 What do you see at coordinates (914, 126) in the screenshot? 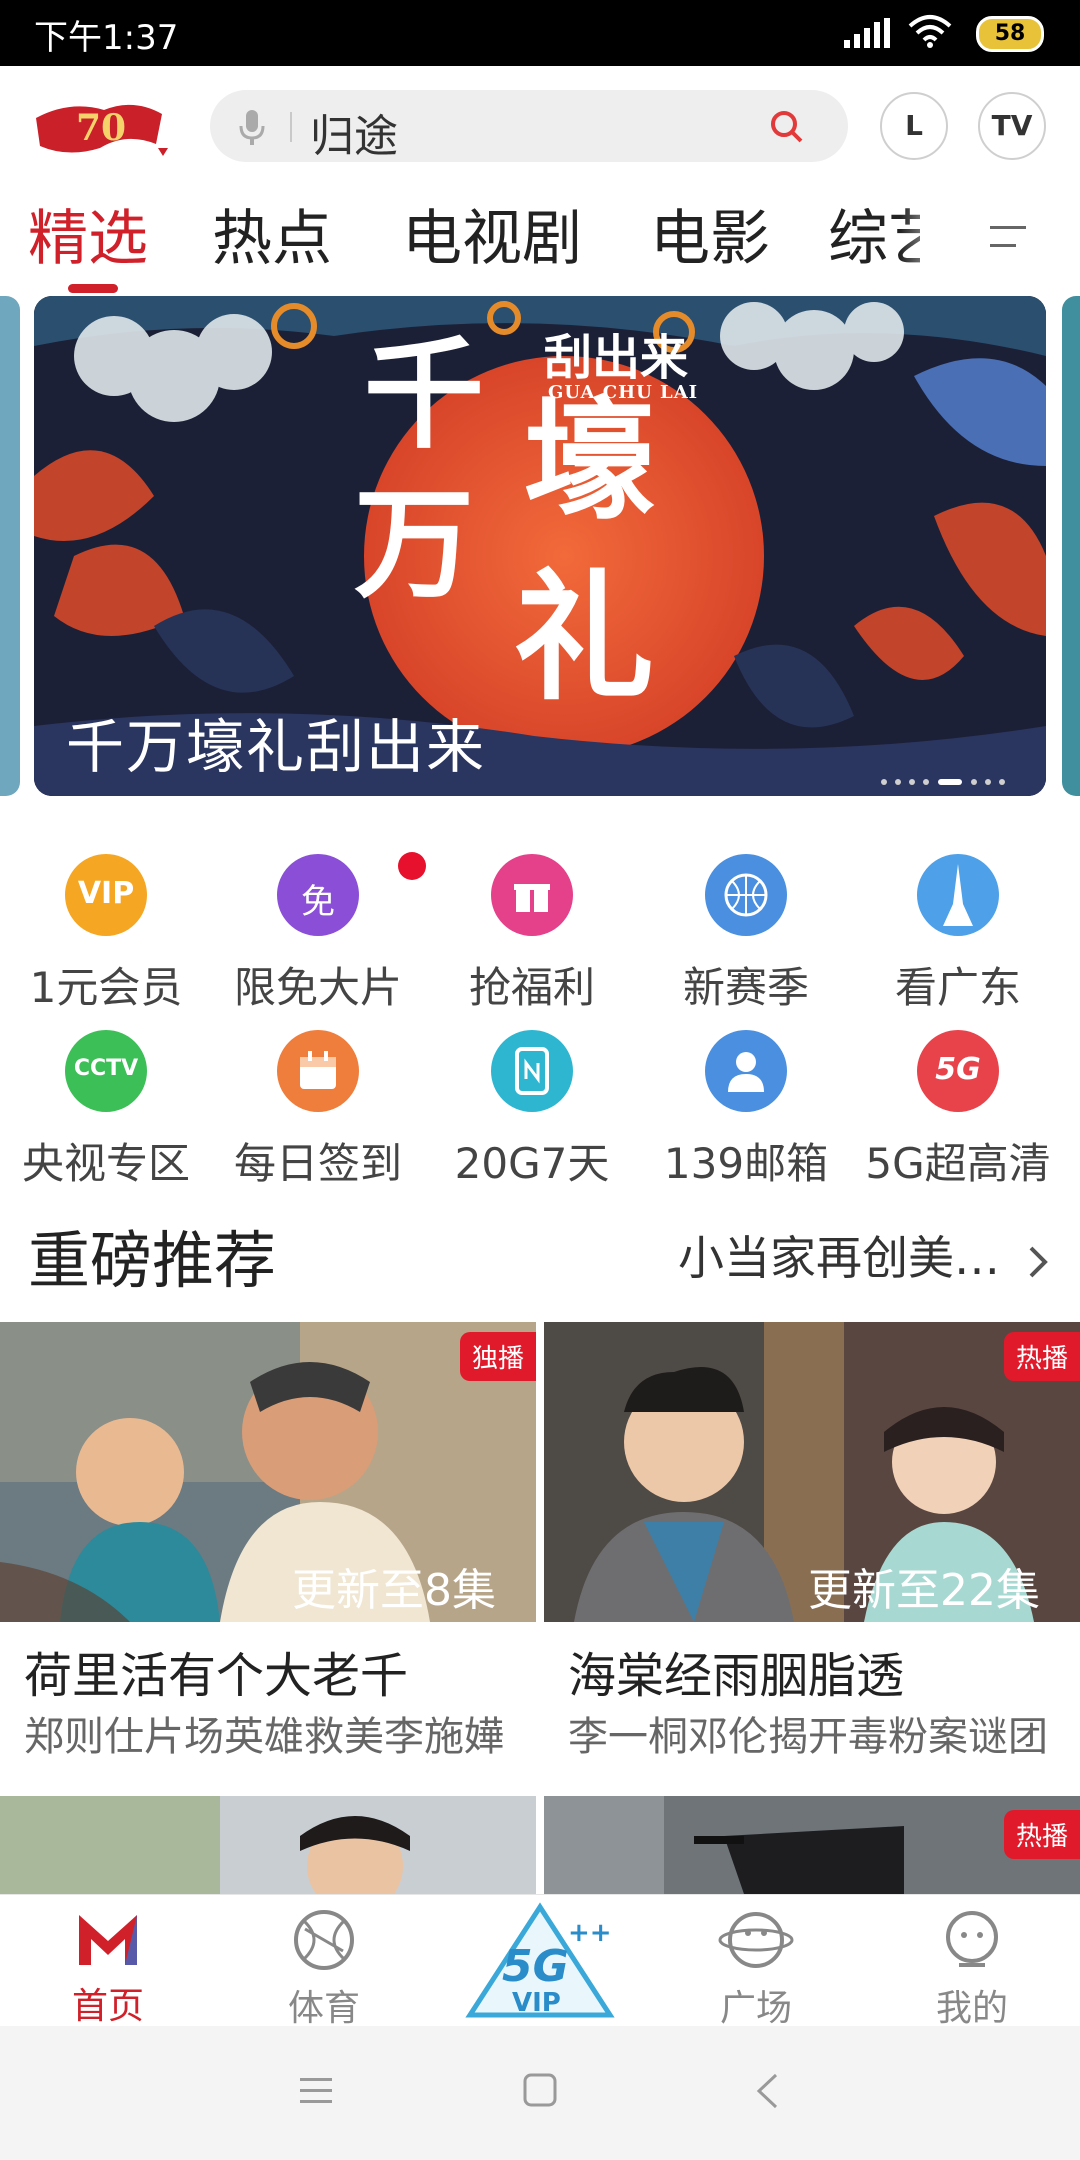
I see `history-button: L` at bounding box center [914, 126].